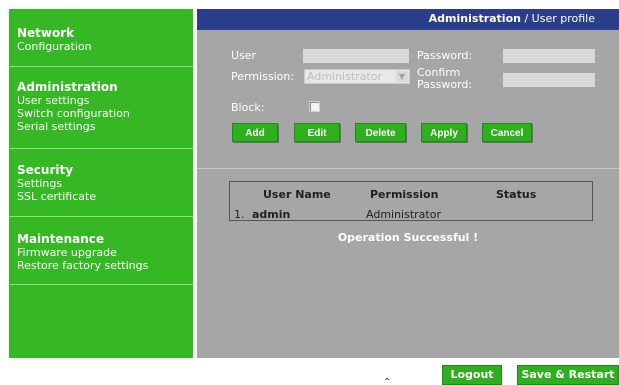 The width and height of the screenshot is (619, 385). I want to click on column-header-permission: Permission, so click(404, 194).